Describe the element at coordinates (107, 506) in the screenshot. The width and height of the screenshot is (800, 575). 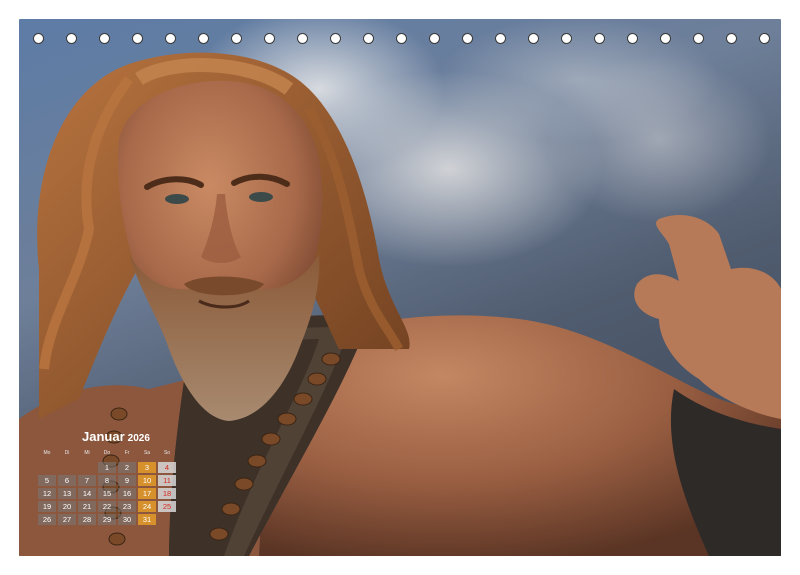
I see `day-cell: 22` at that location.